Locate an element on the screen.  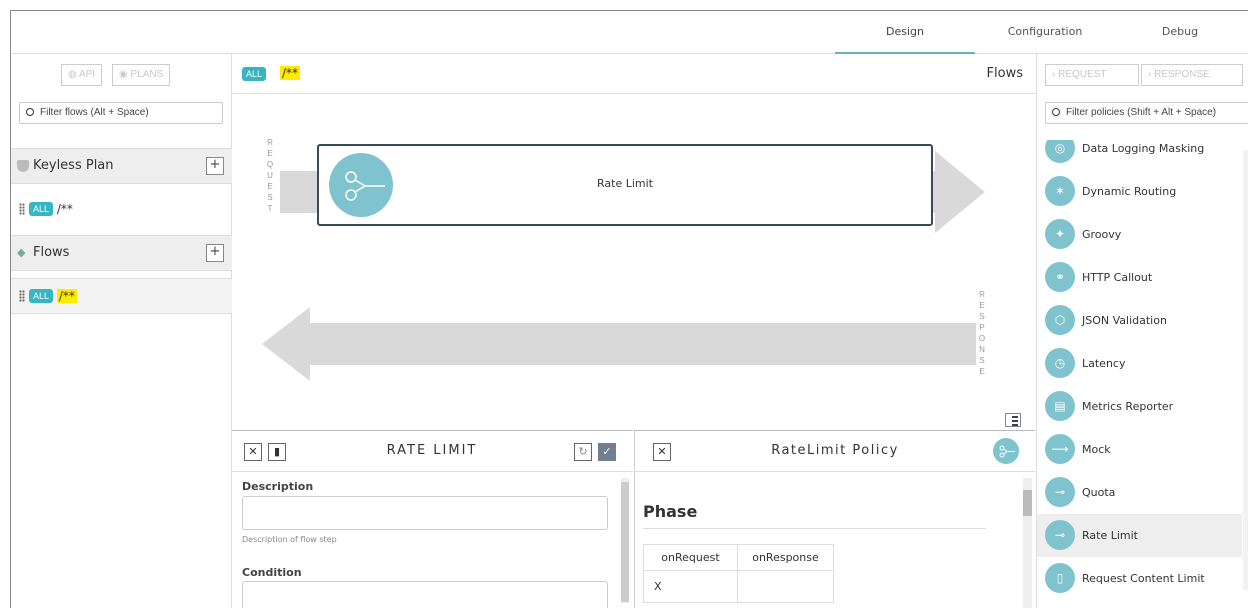
flows-section-header: ◆ Flows + is located at coordinates (121, 253).